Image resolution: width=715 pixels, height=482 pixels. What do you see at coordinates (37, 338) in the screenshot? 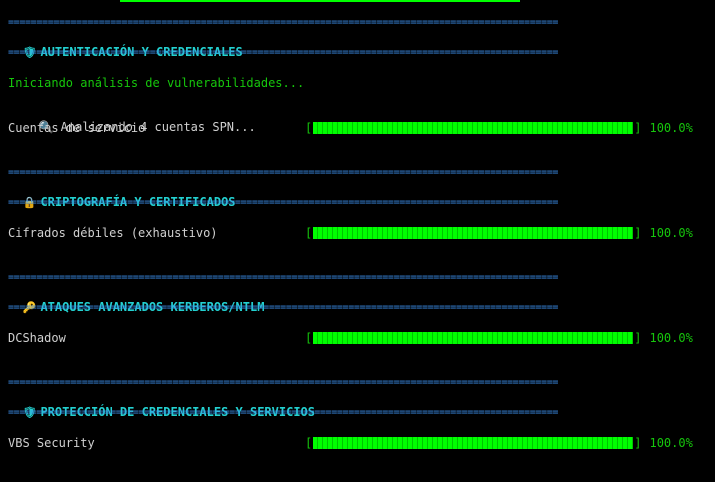
I see `task-label: DCShadow` at bounding box center [37, 338].